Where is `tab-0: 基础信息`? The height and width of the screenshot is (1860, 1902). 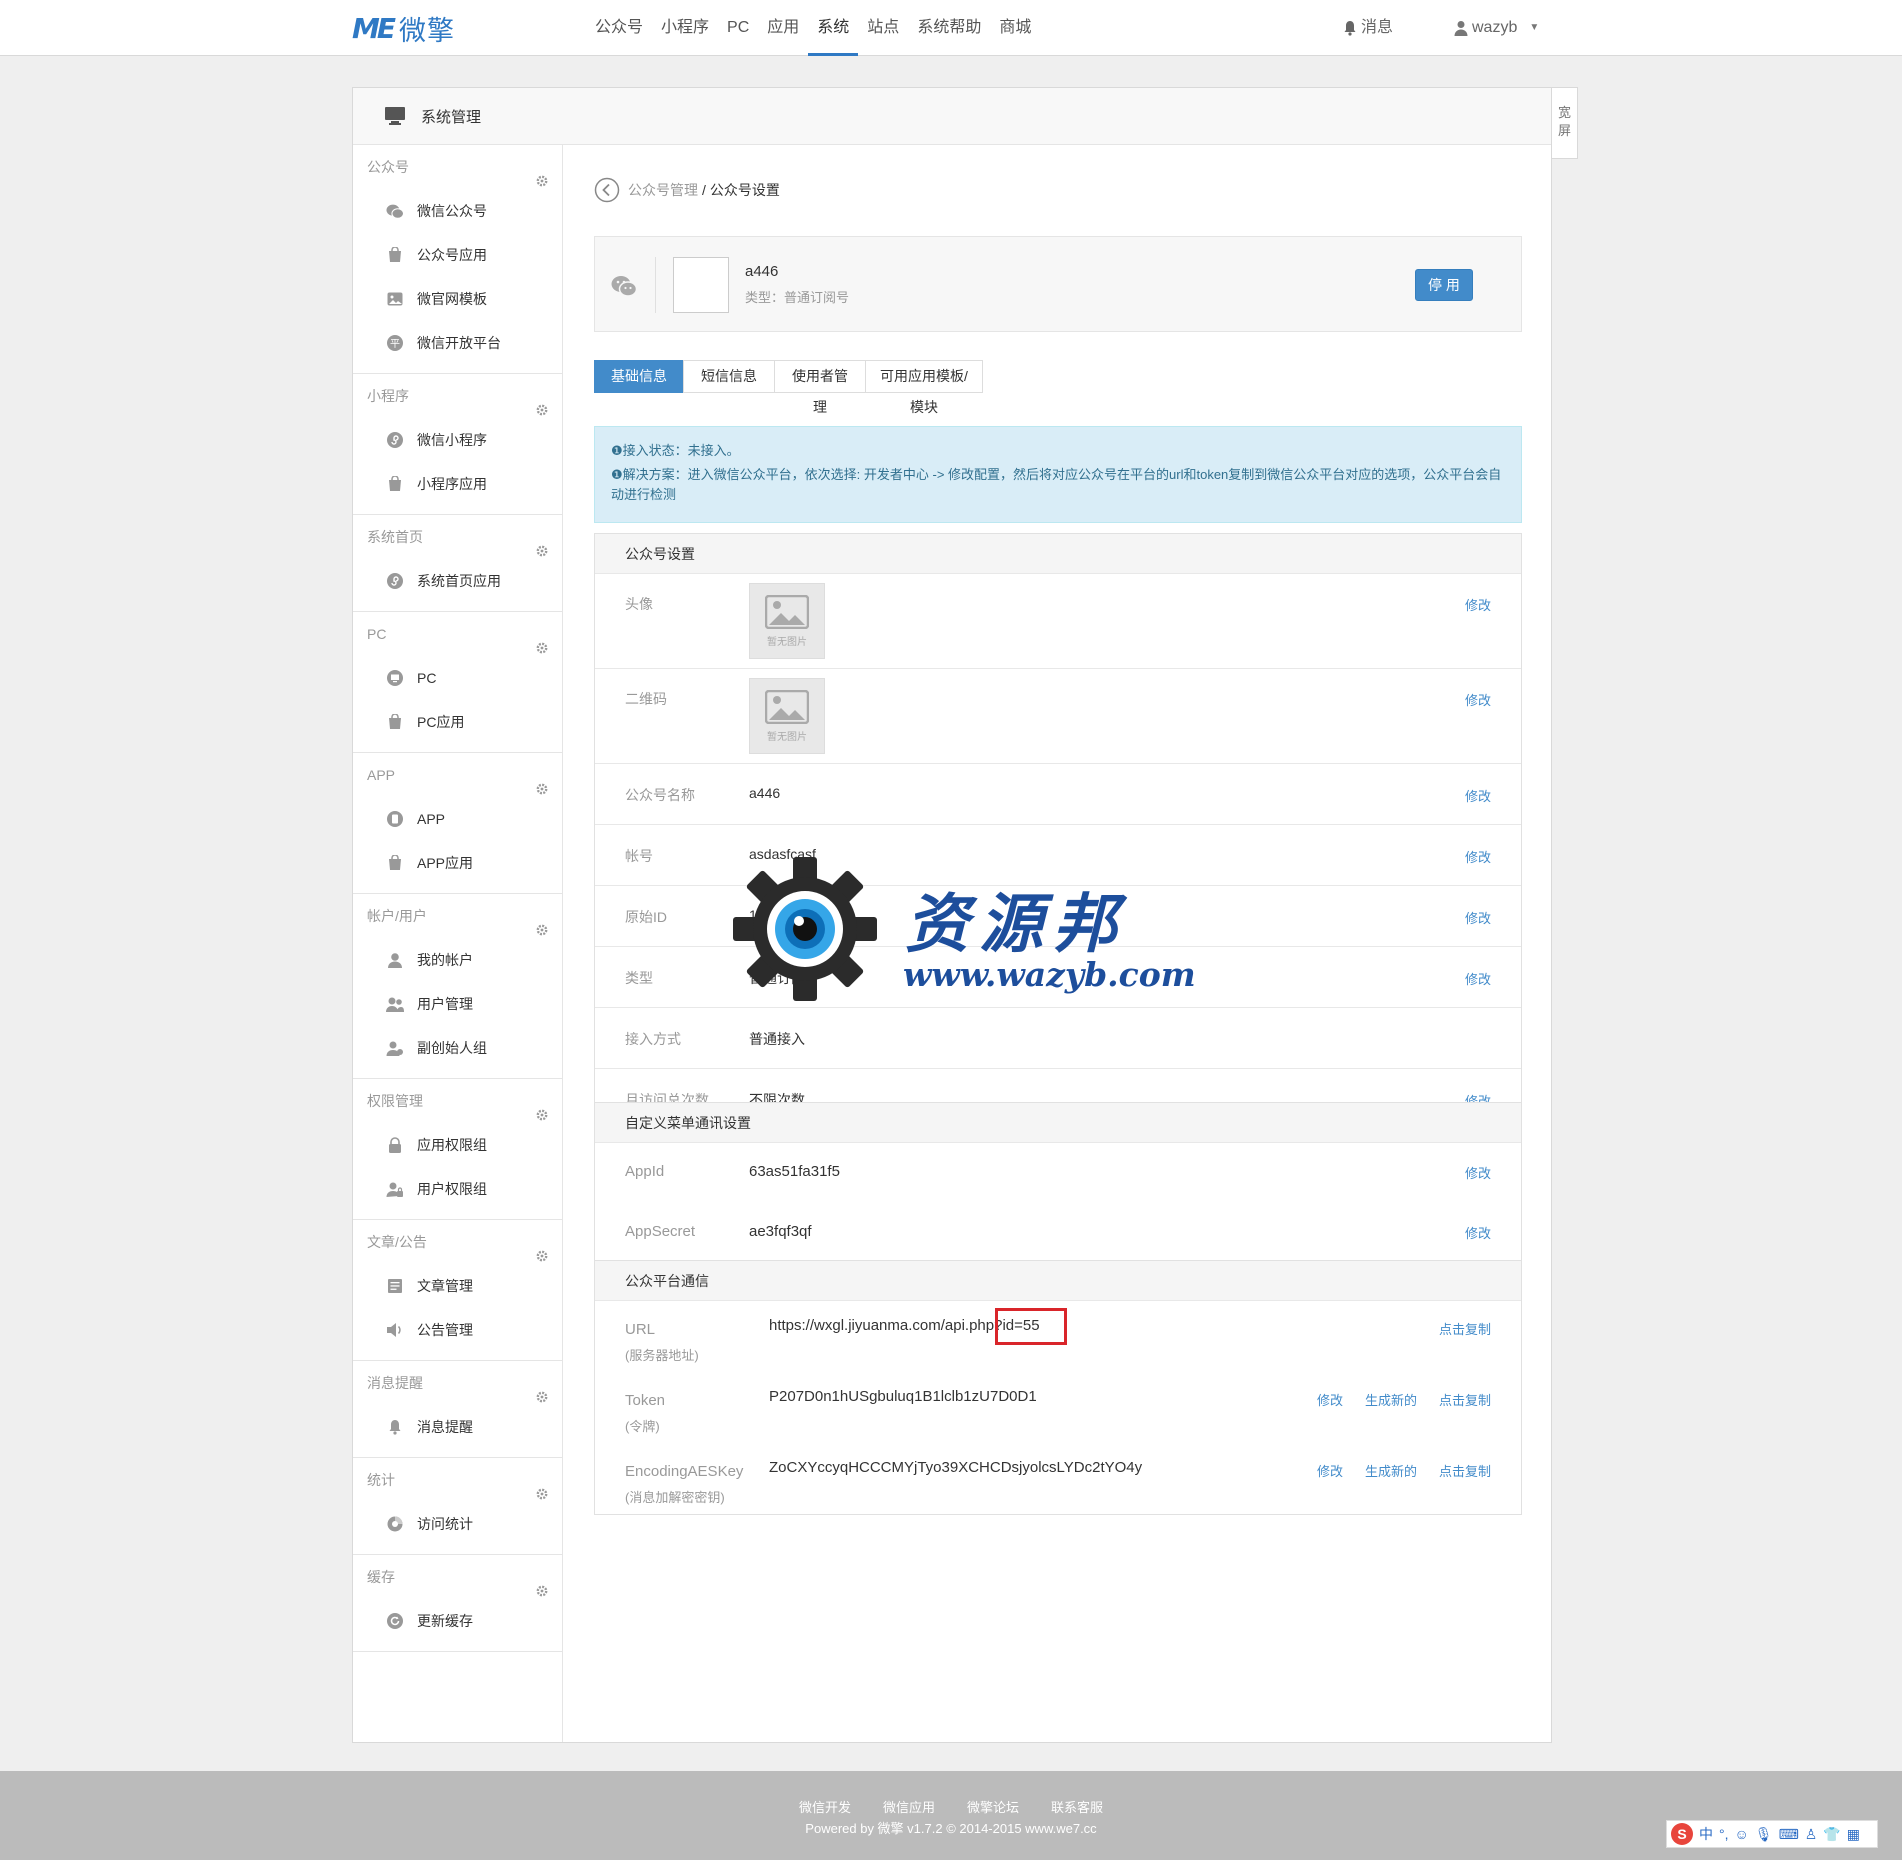 tab-0: 基础信息 is located at coordinates (639, 376).